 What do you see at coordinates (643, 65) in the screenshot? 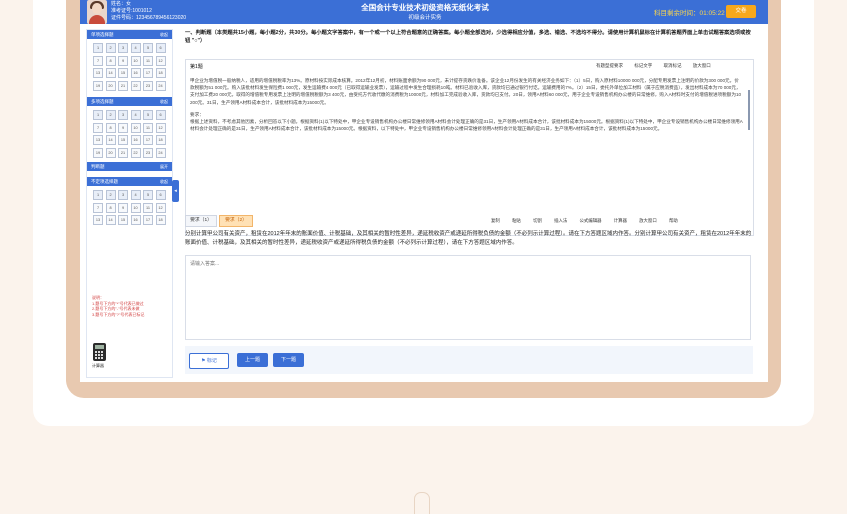
I see `tool-mark-text: 标记文字` at bounding box center [643, 65].